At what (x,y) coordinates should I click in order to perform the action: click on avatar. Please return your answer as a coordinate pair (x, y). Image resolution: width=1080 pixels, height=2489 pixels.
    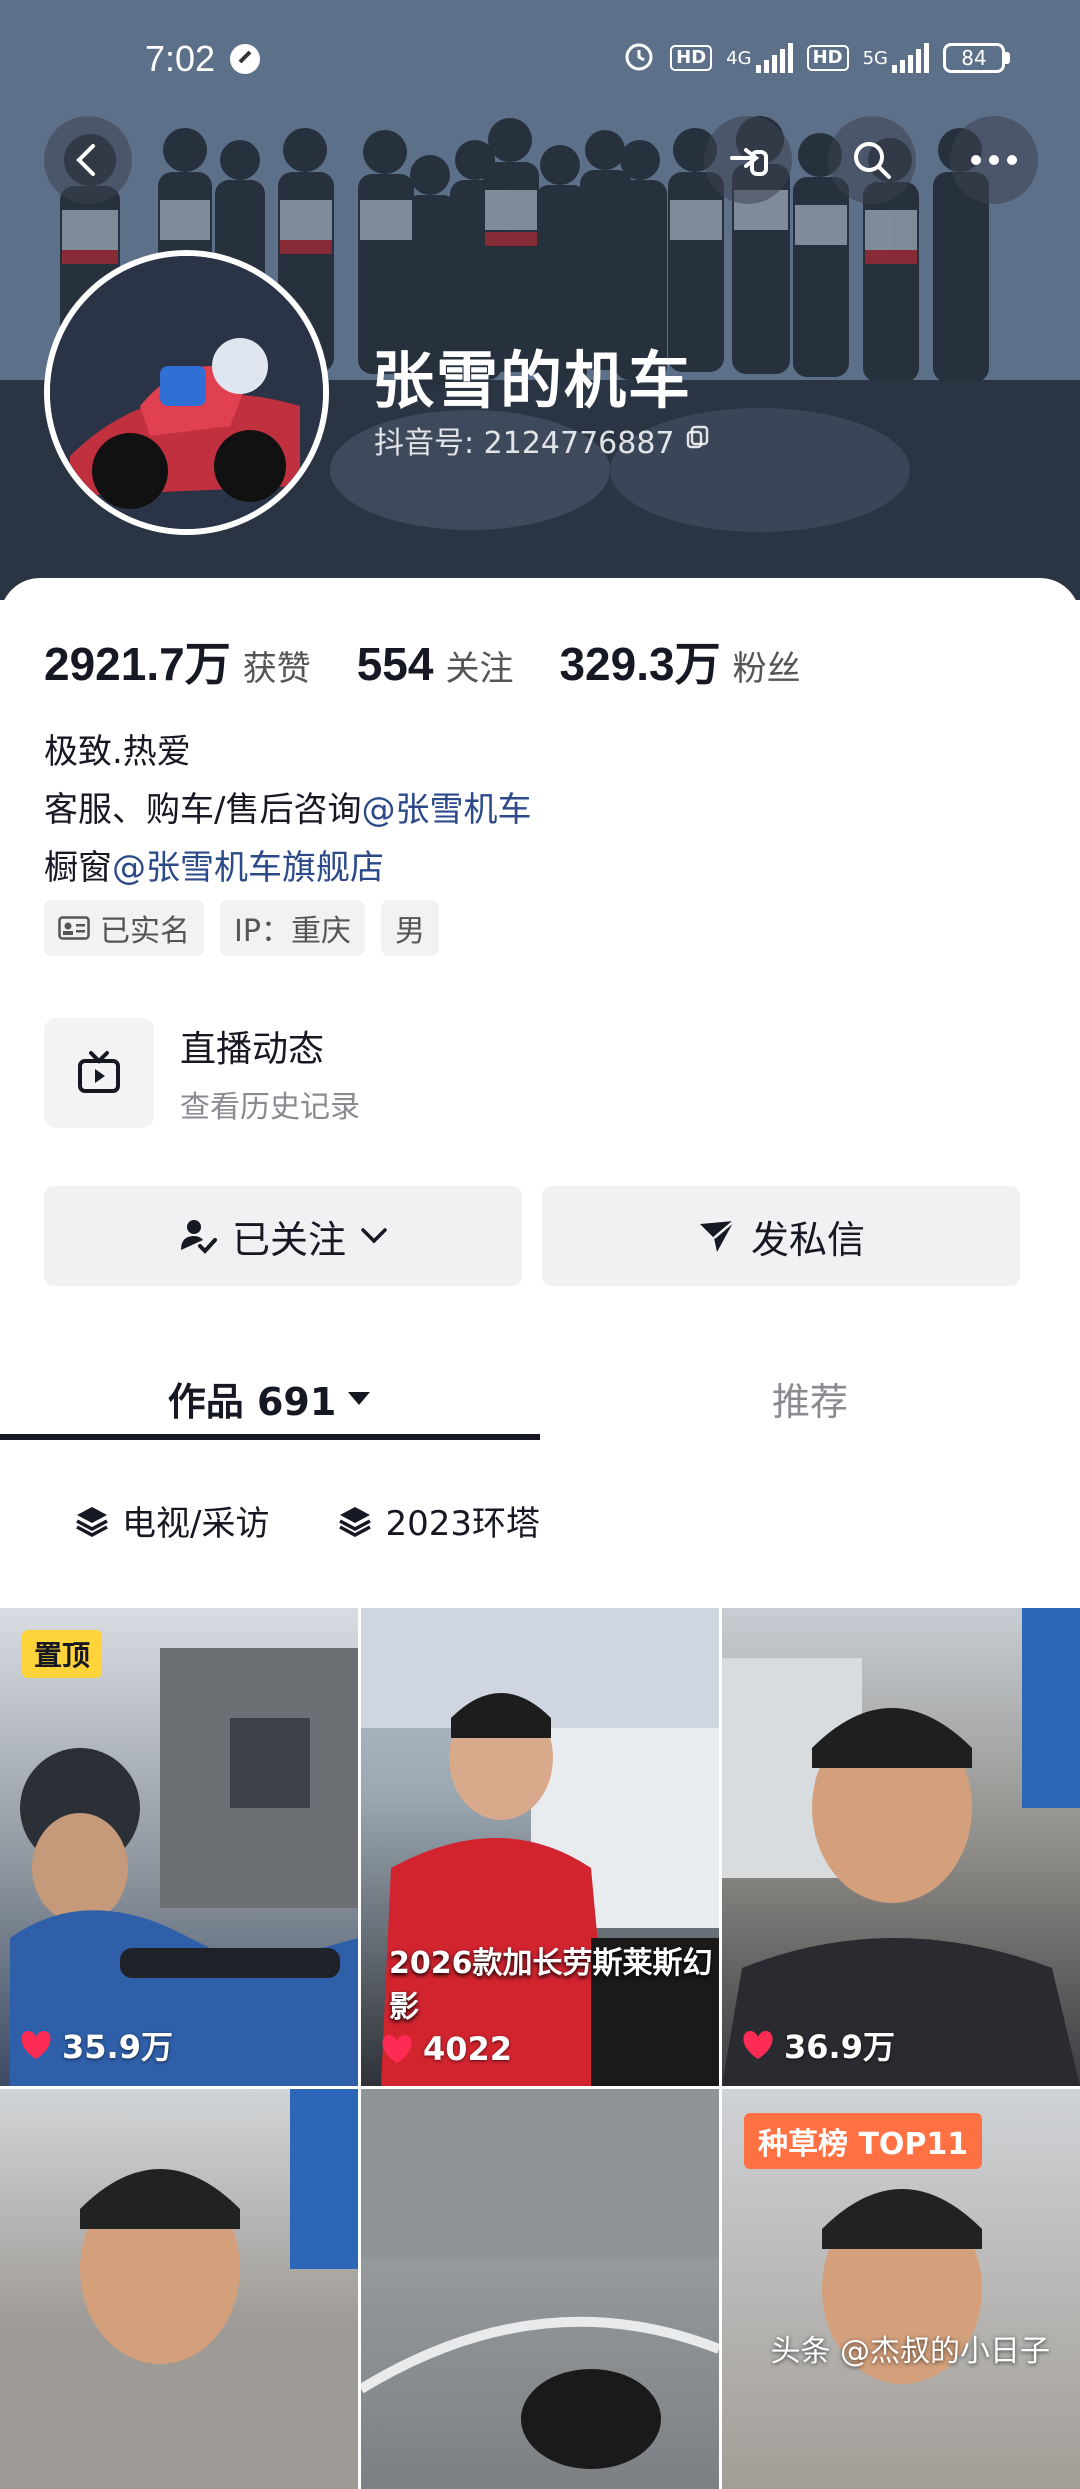
    Looking at the image, I should click on (186, 392).